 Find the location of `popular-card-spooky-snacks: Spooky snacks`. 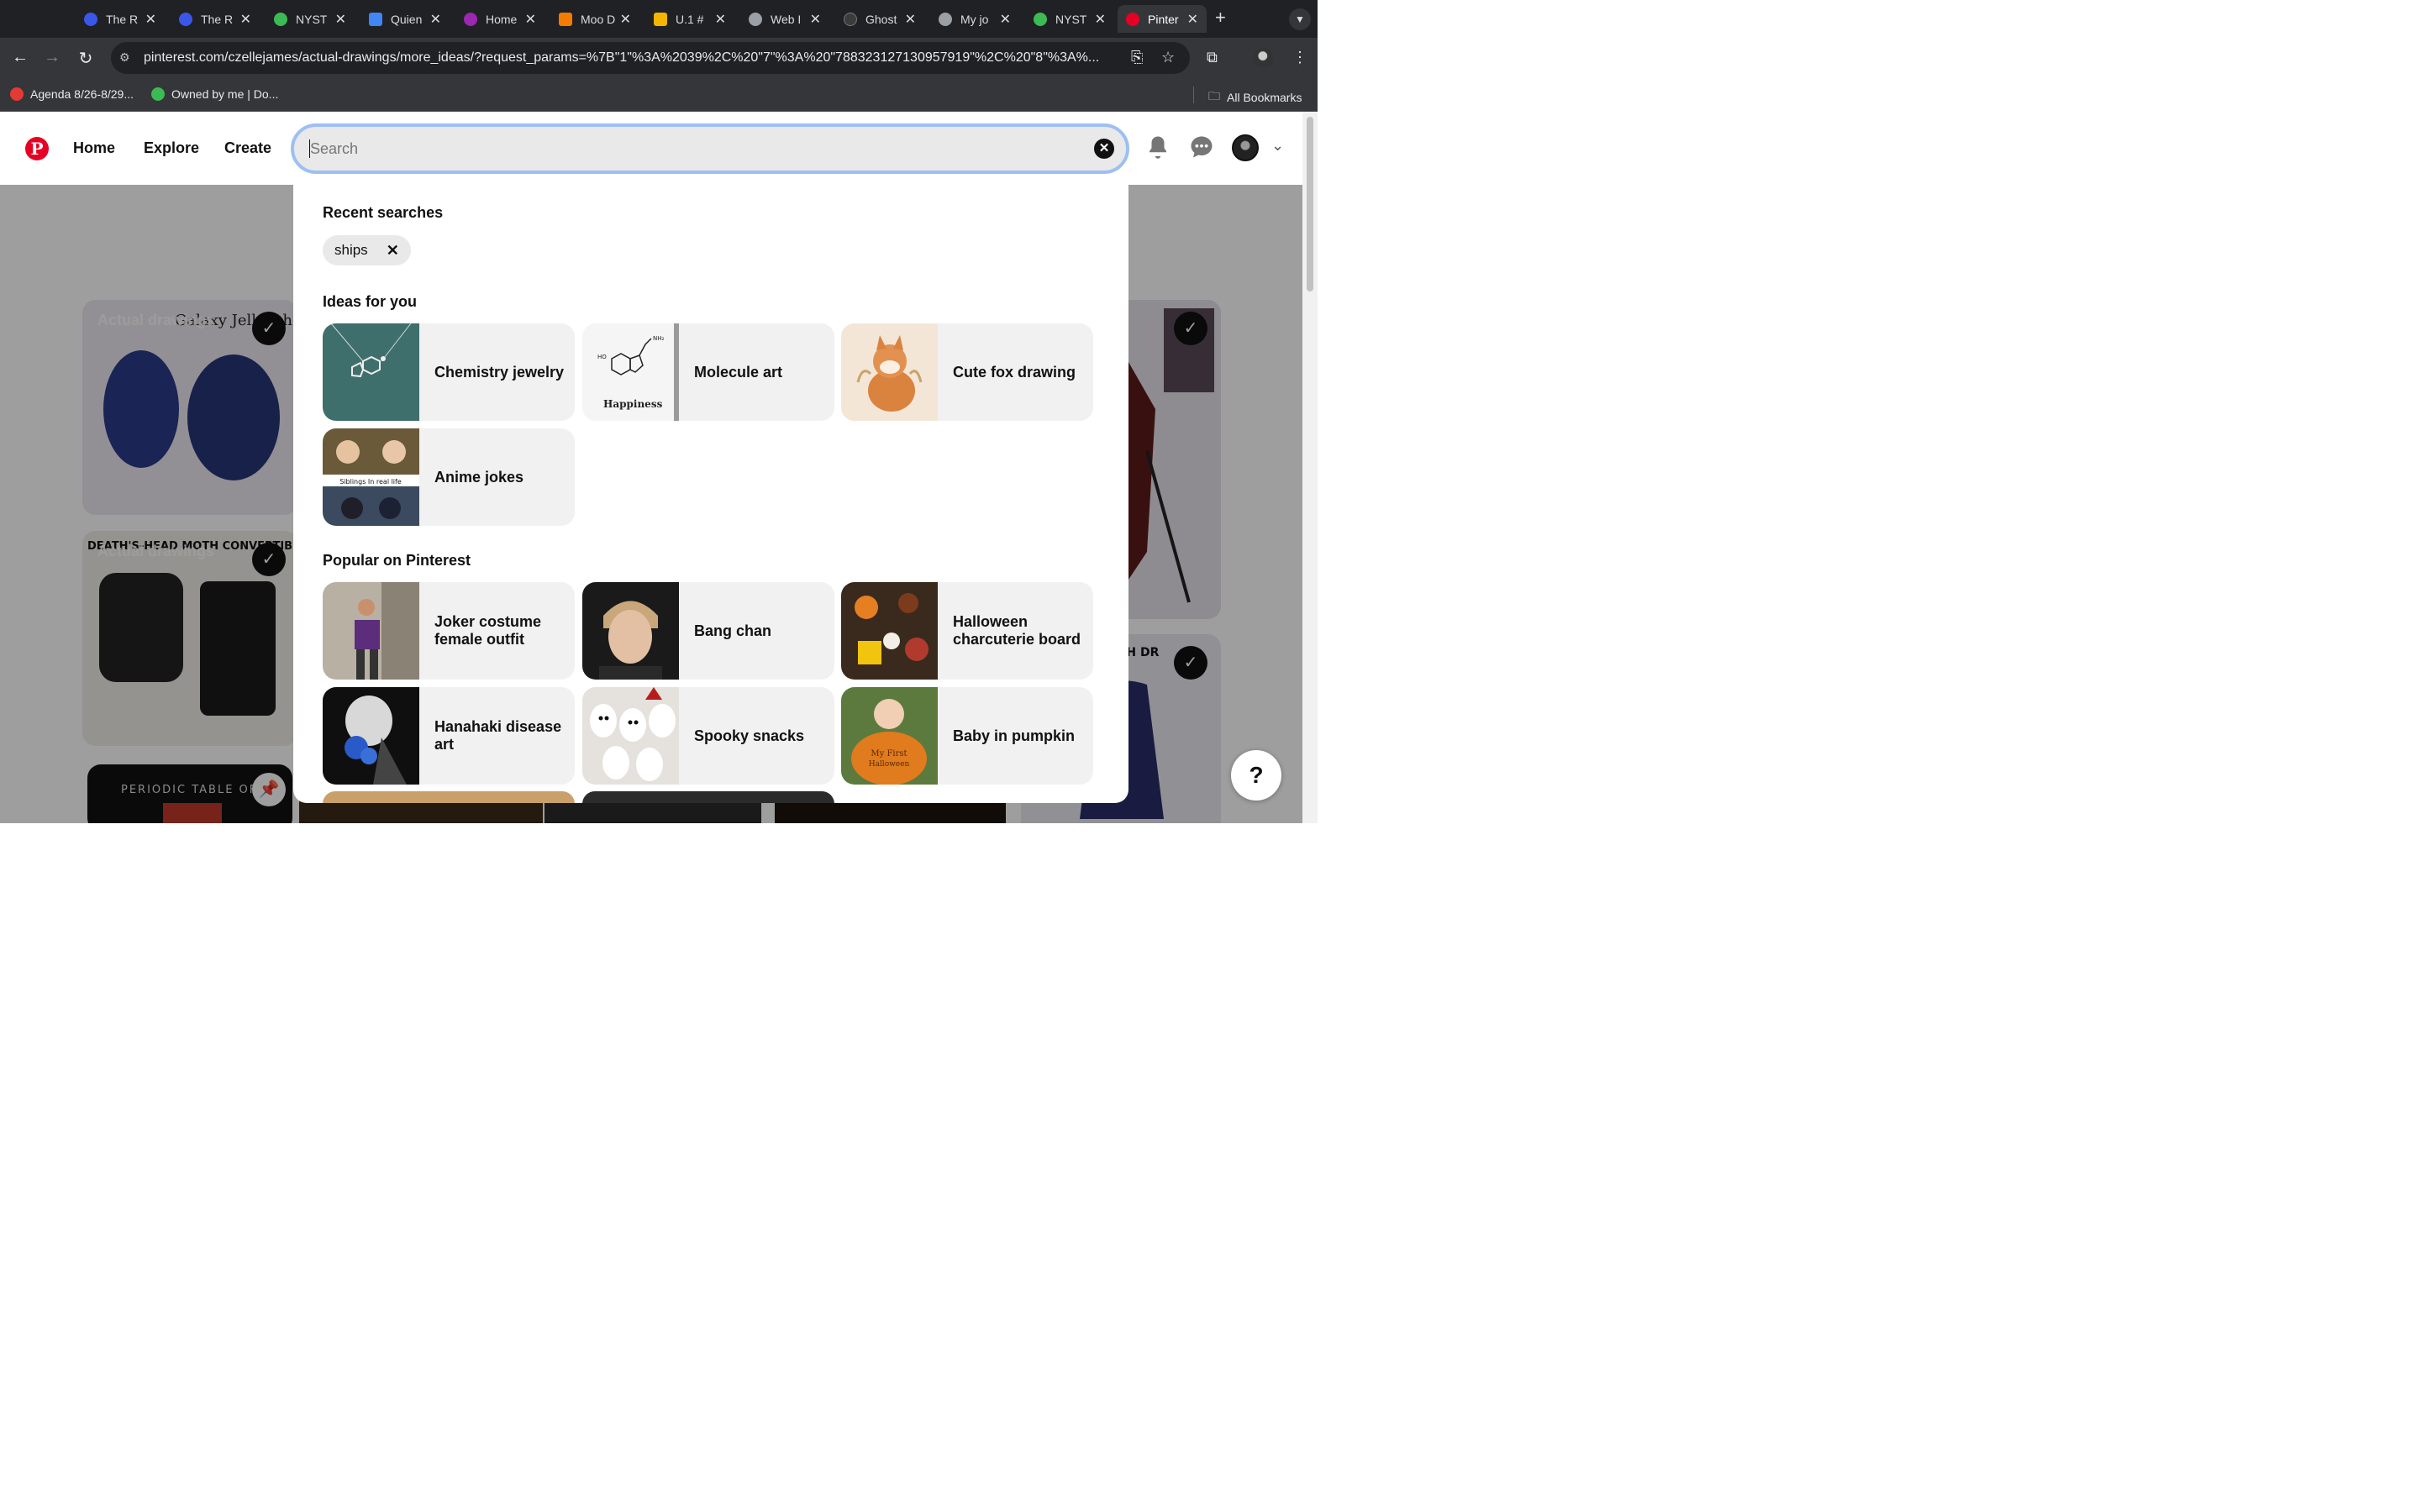

popular-card-spooky-snacks: Spooky snacks is located at coordinates (708, 736).